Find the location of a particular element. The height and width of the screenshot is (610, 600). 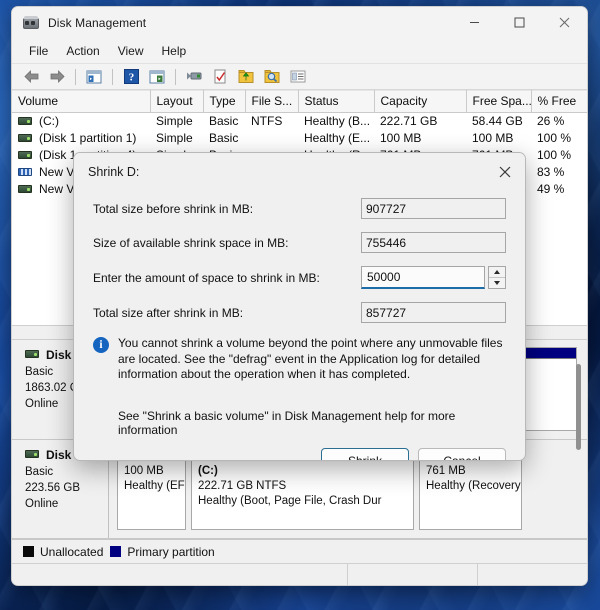

capacity-cell: 222.71 GB is located at coordinates (409, 121).